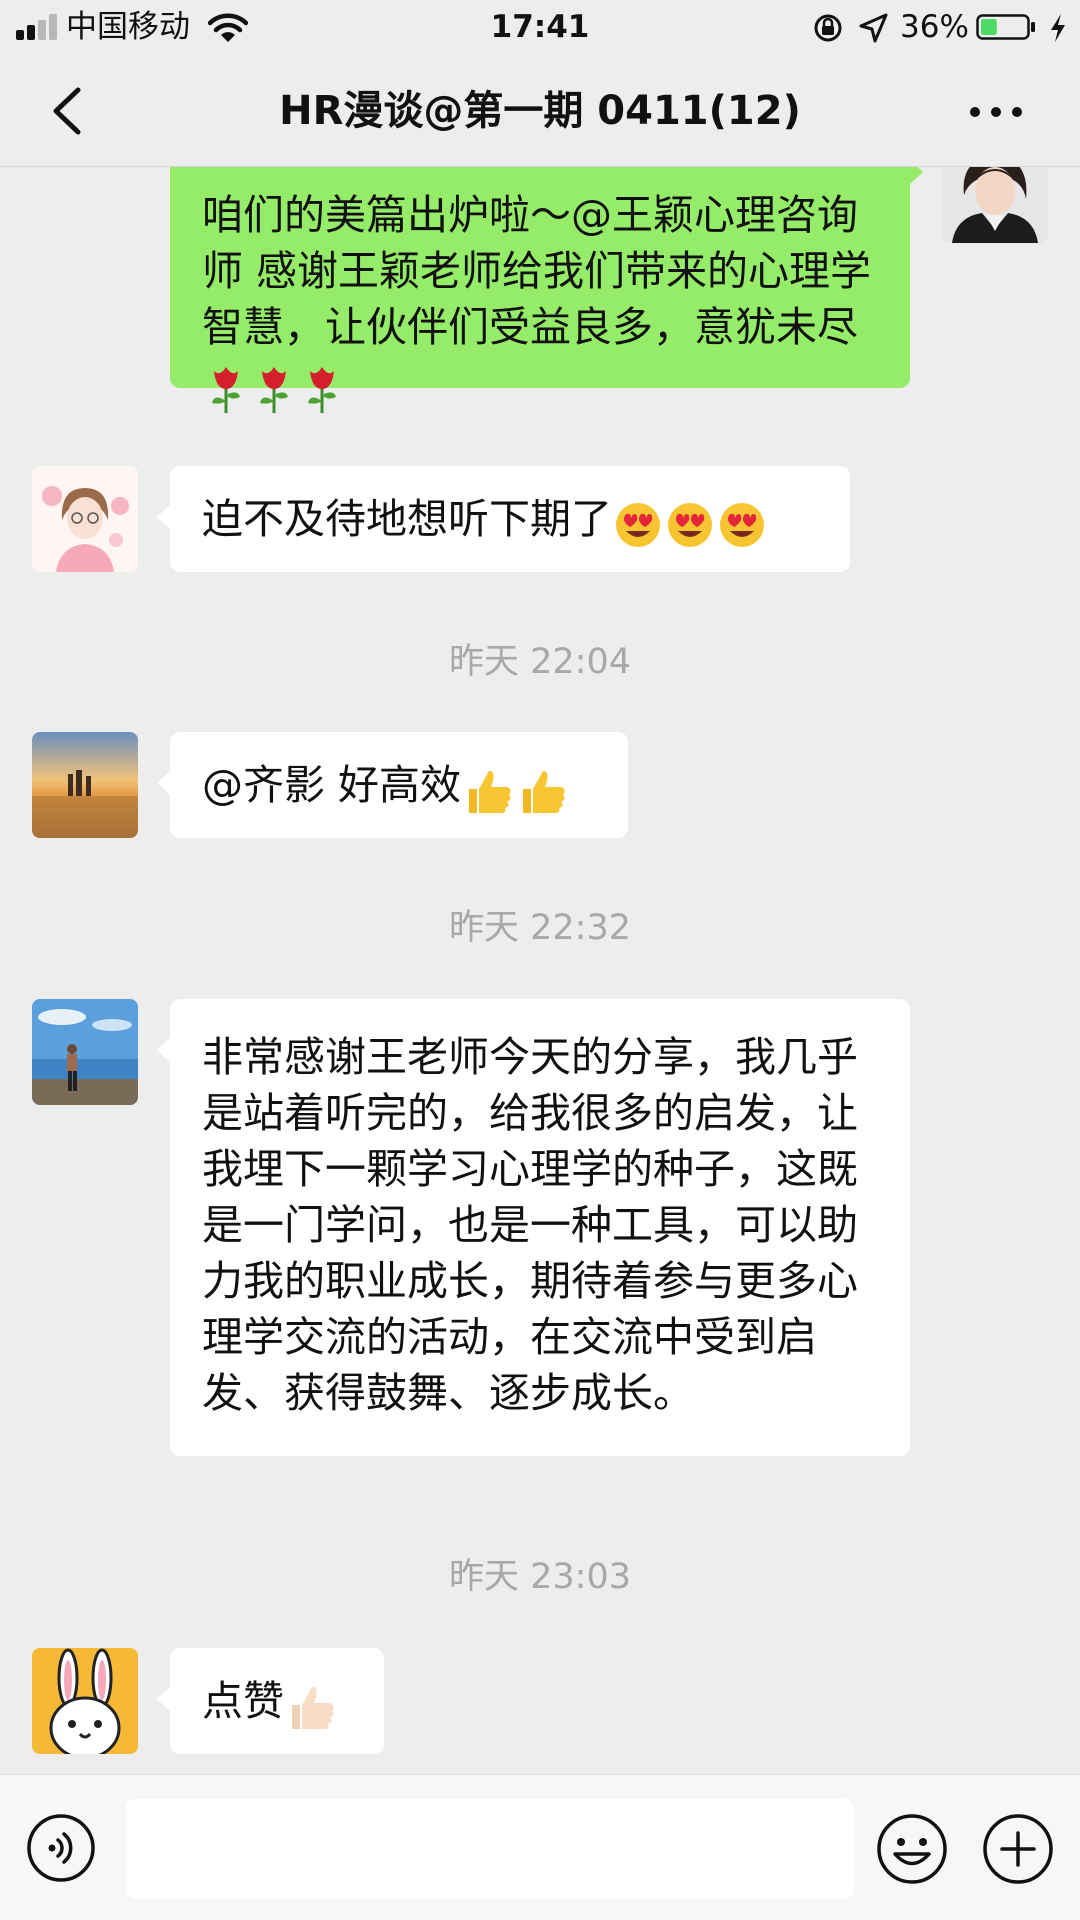 The height and width of the screenshot is (1920, 1080). I want to click on heart-eyes-emoji-group, so click(690, 522).